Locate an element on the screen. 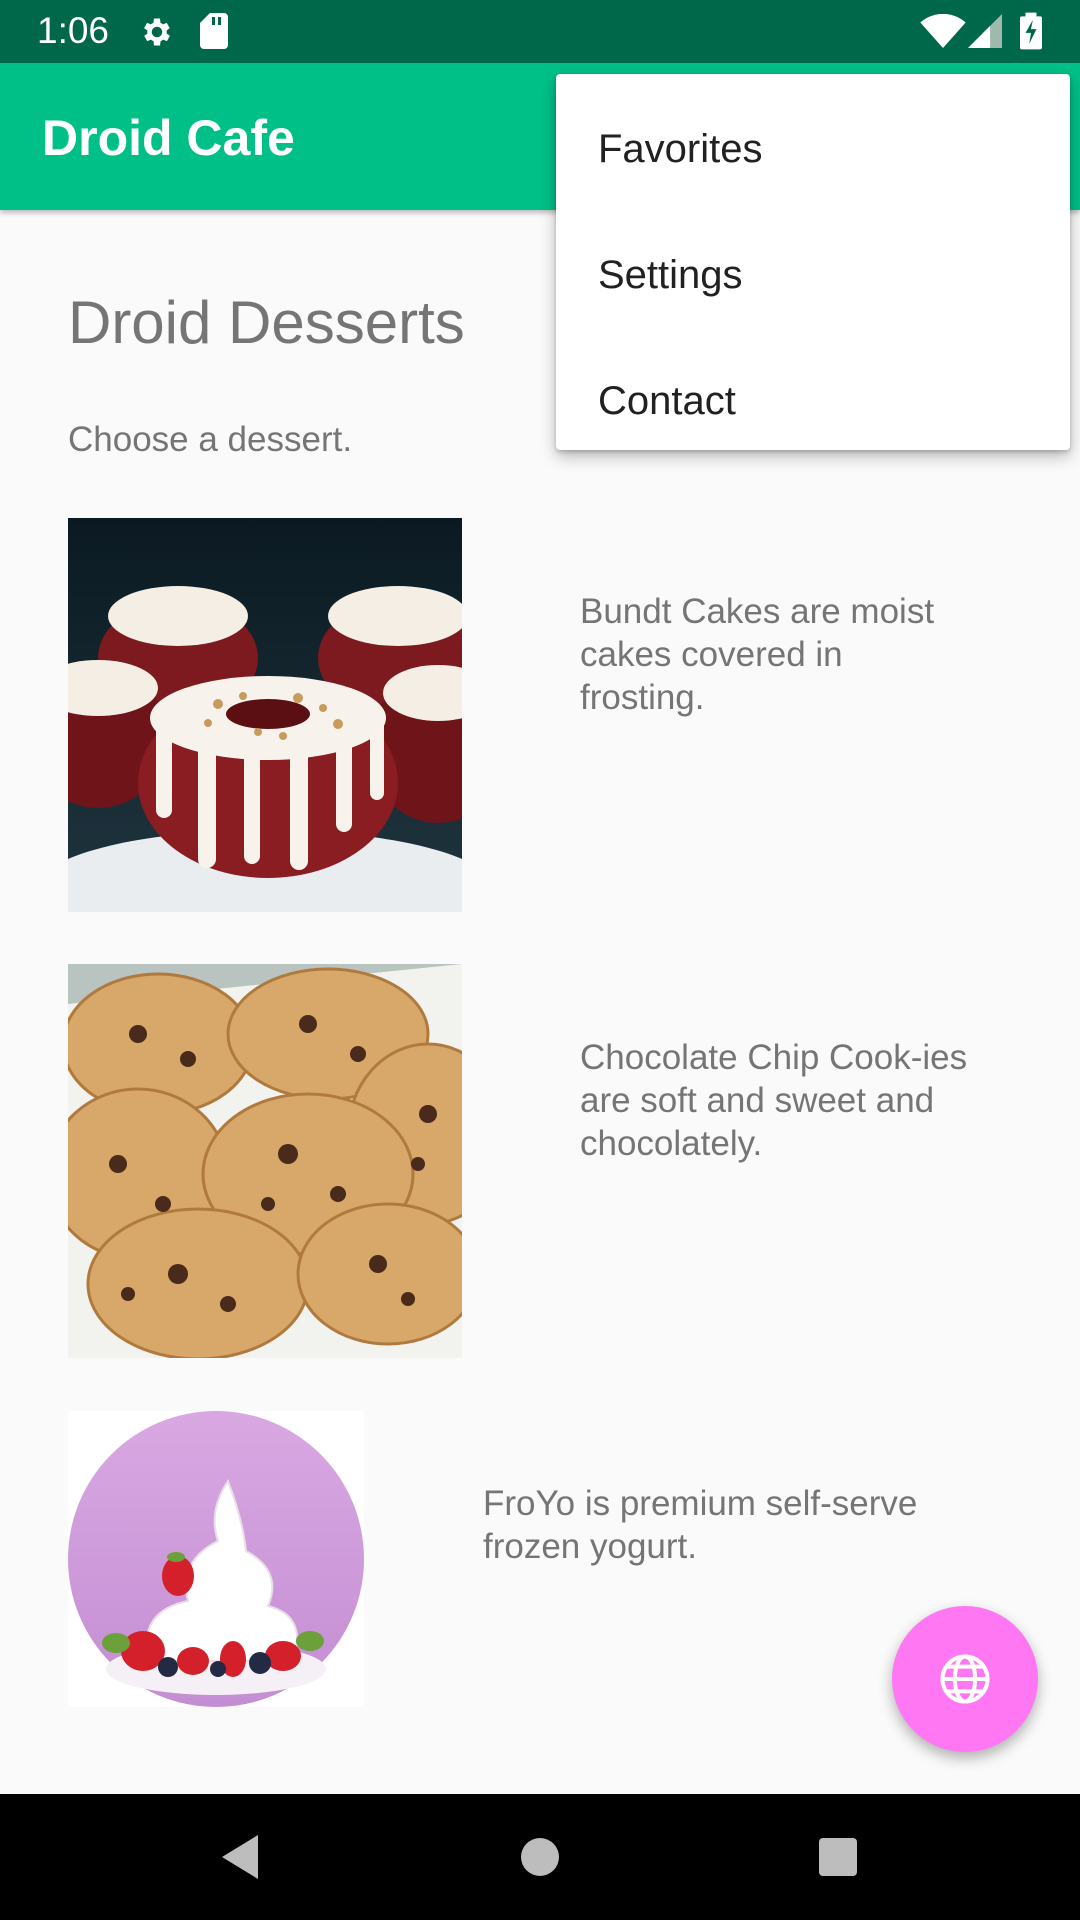 The height and width of the screenshot is (1920, 1080). status-bar: 1:06 is located at coordinates (540, 31).